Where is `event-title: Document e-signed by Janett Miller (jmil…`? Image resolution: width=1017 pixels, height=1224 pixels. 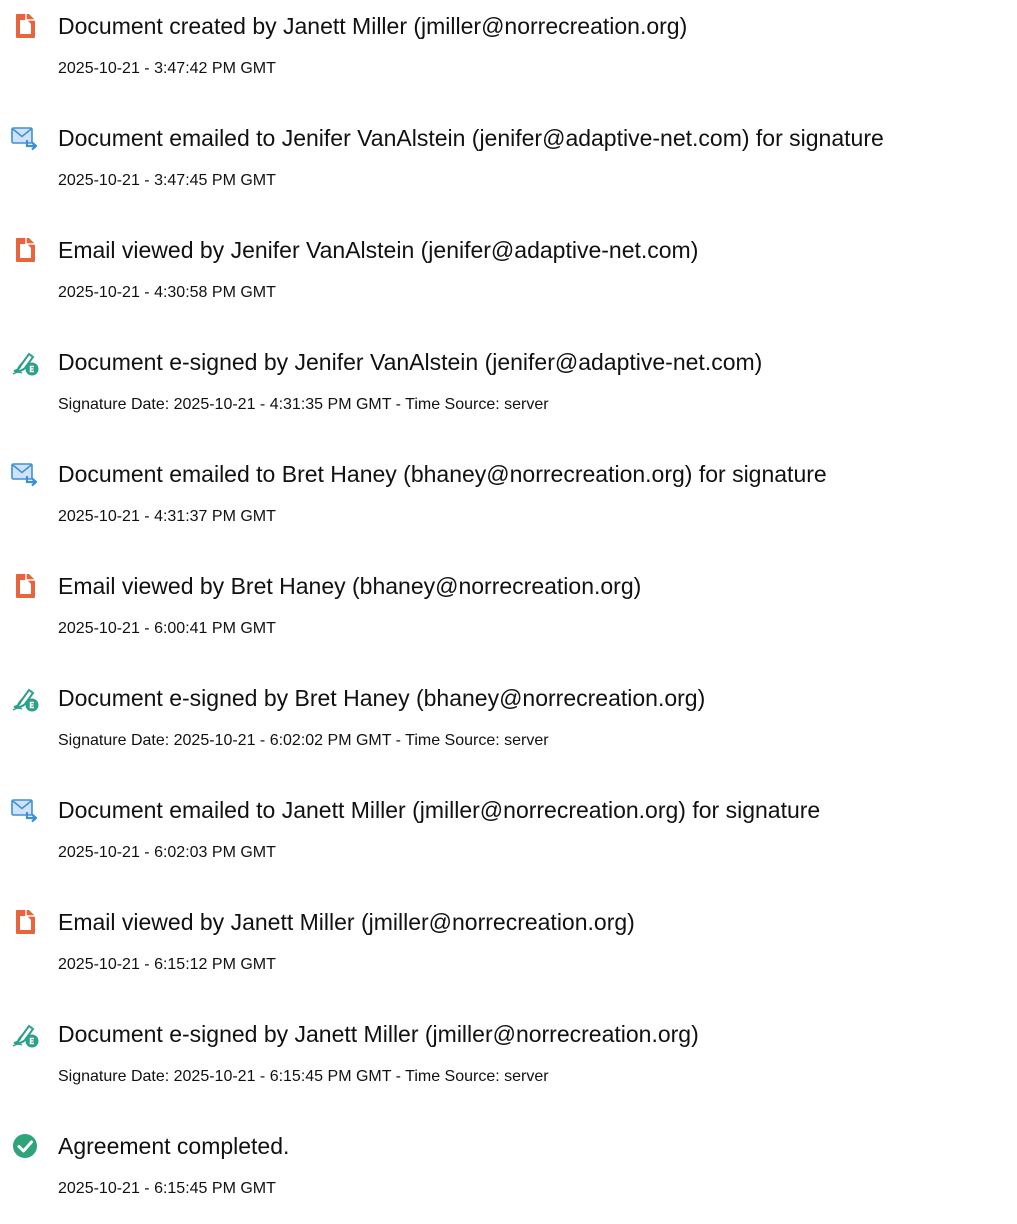
event-title: Document e-signed by Janett Miller (jmil… is located at coordinates (378, 1034).